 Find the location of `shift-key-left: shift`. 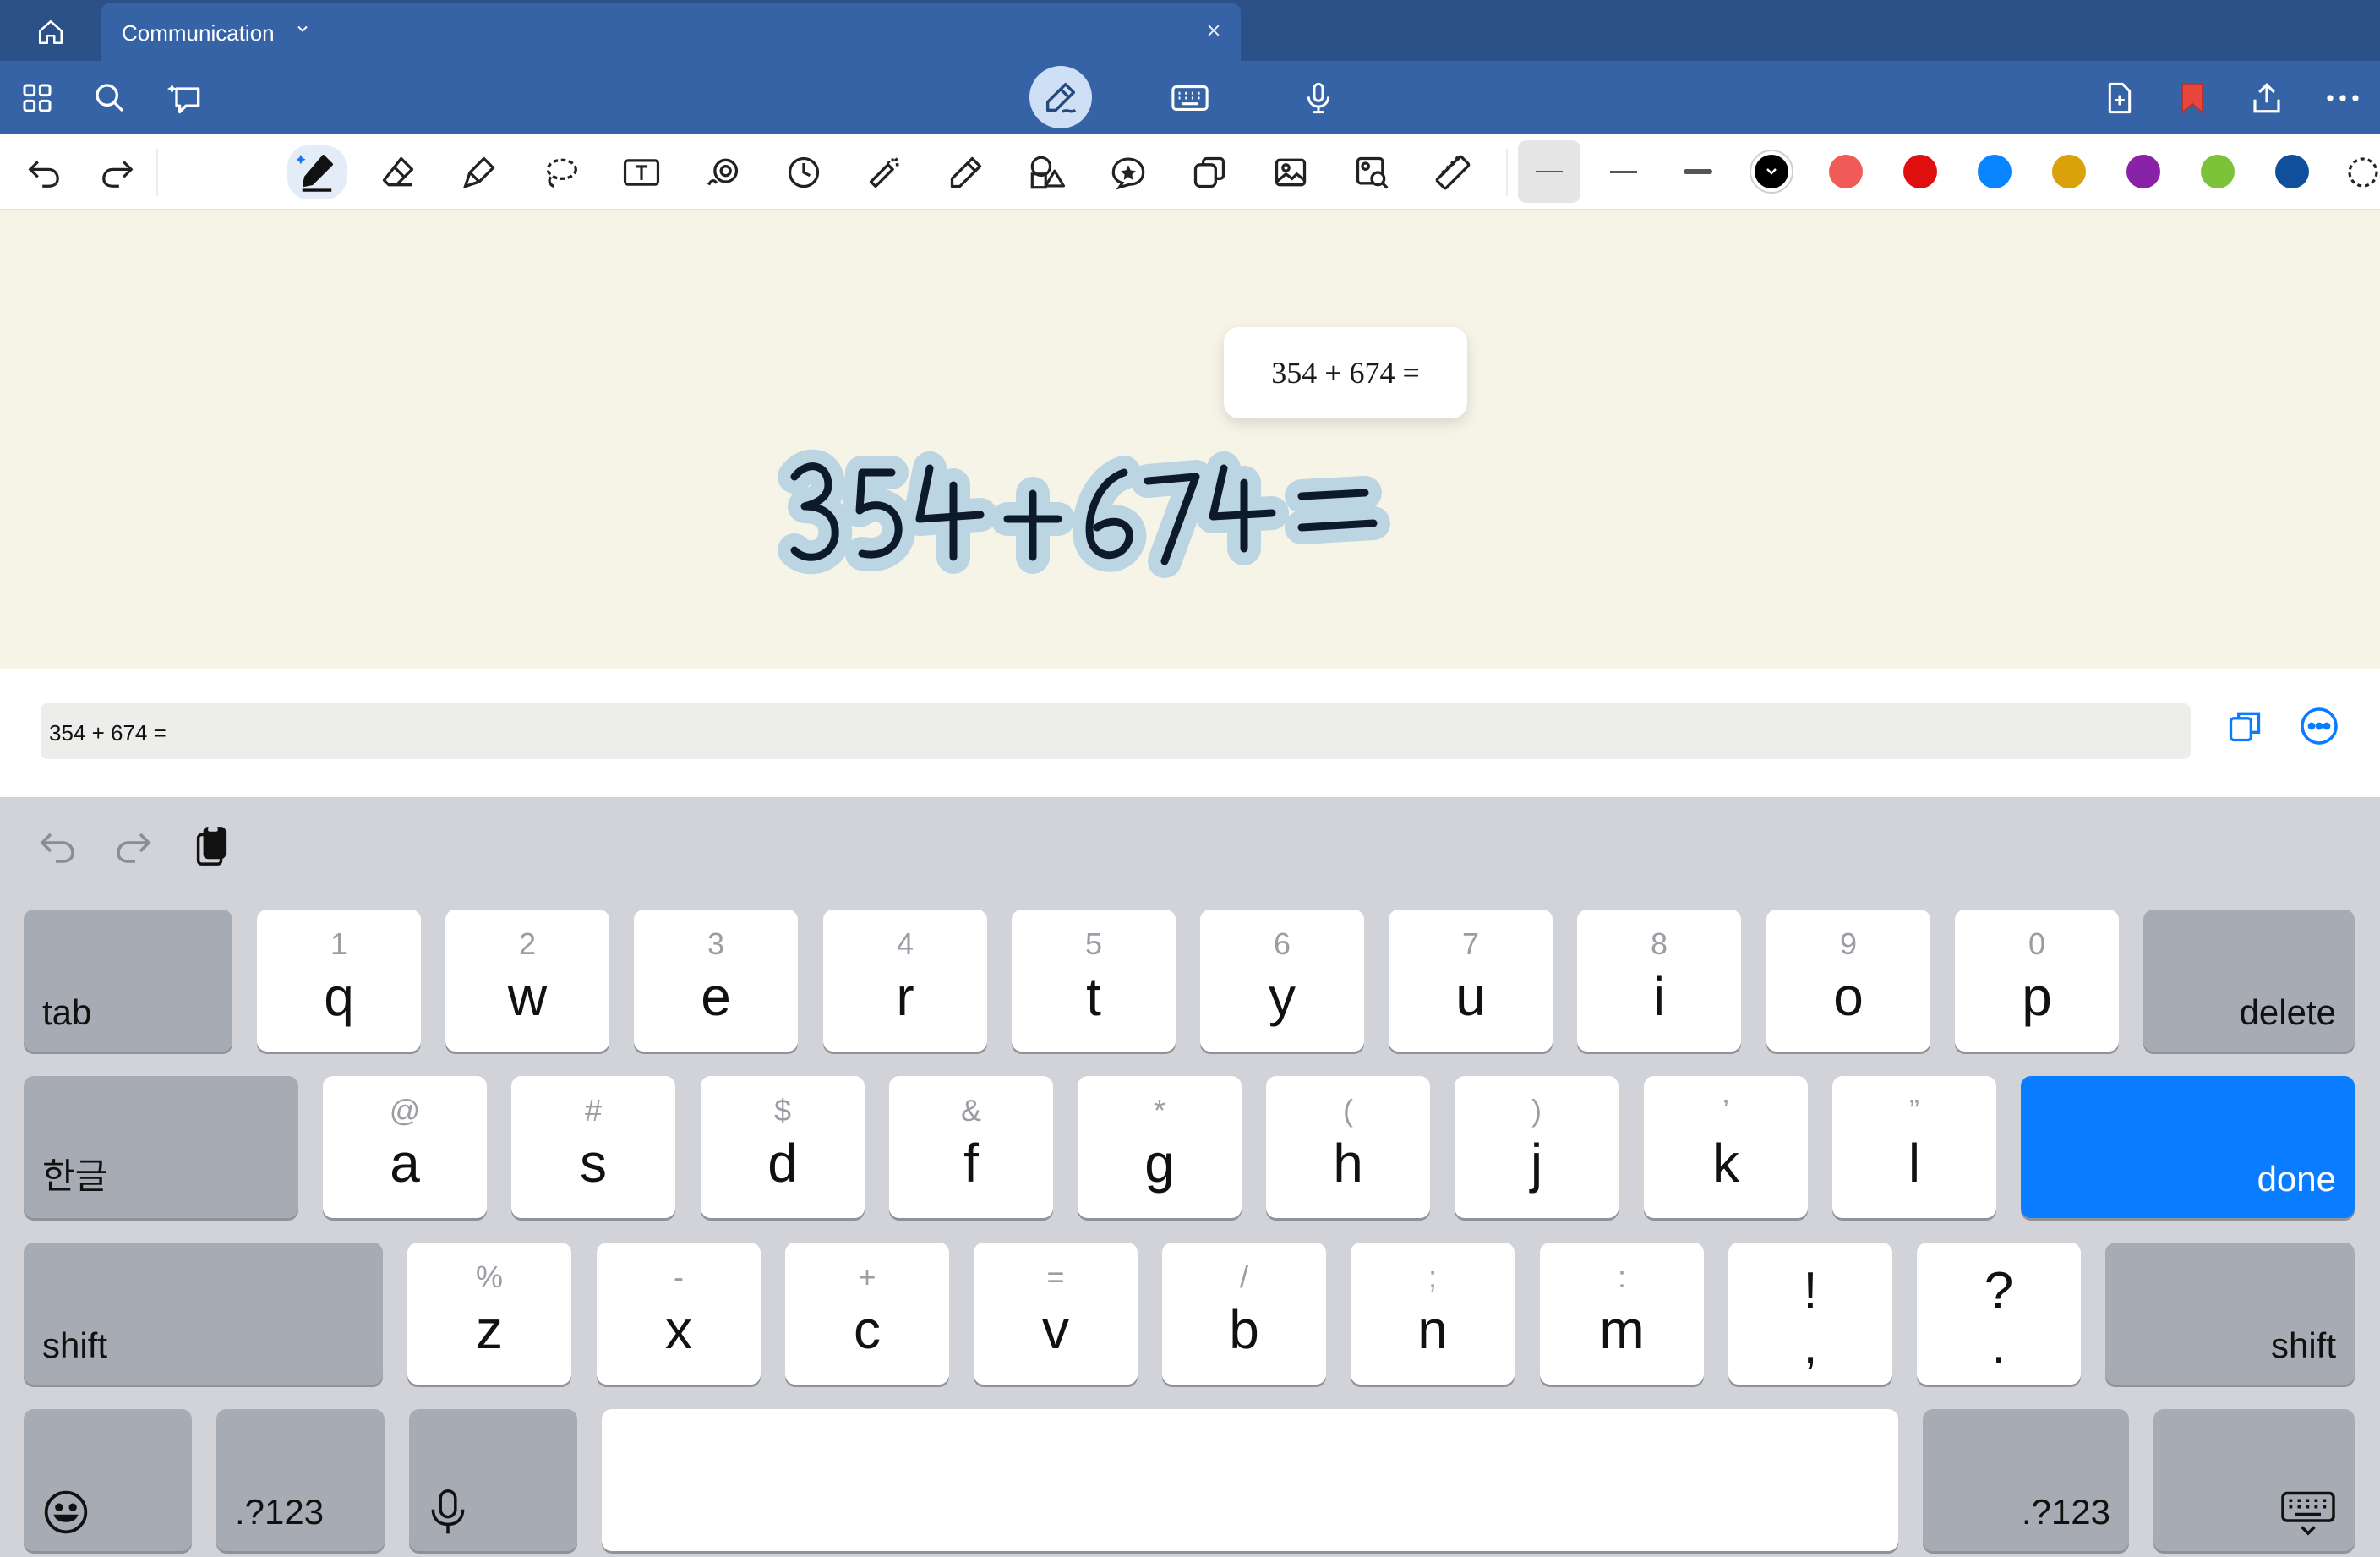

shift-key-left: shift is located at coordinates (203, 1314).